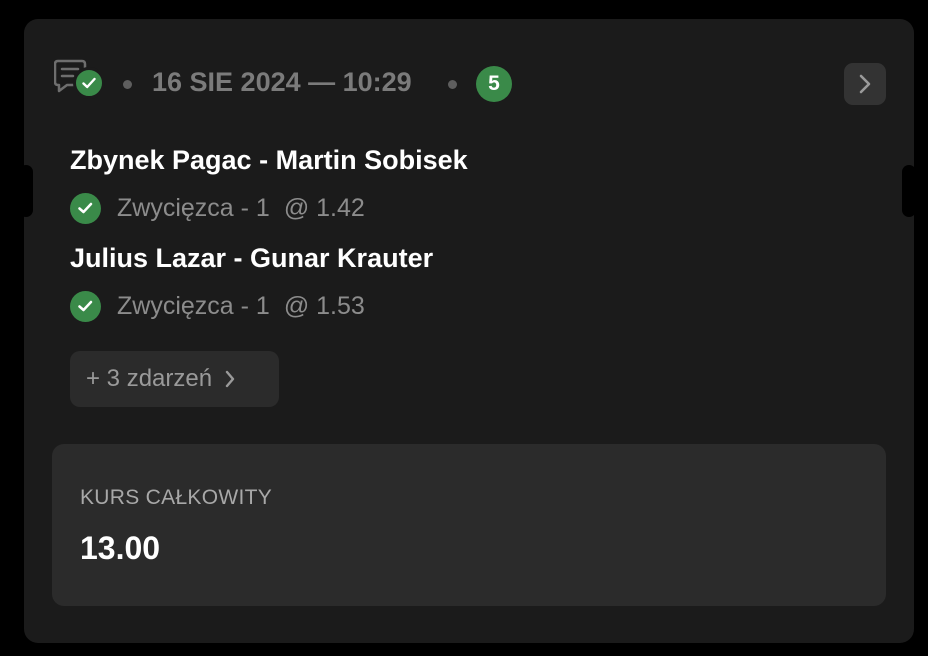 The image size is (928, 656). What do you see at coordinates (324, 207) in the screenshot?
I see `pick-odds: @ 1.42` at bounding box center [324, 207].